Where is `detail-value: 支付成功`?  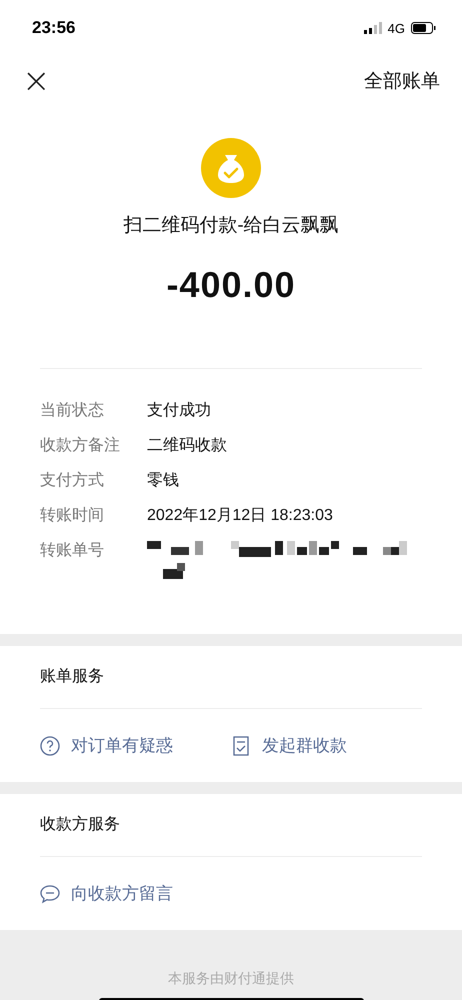 detail-value: 支付成功 is located at coordinates (179, 411).